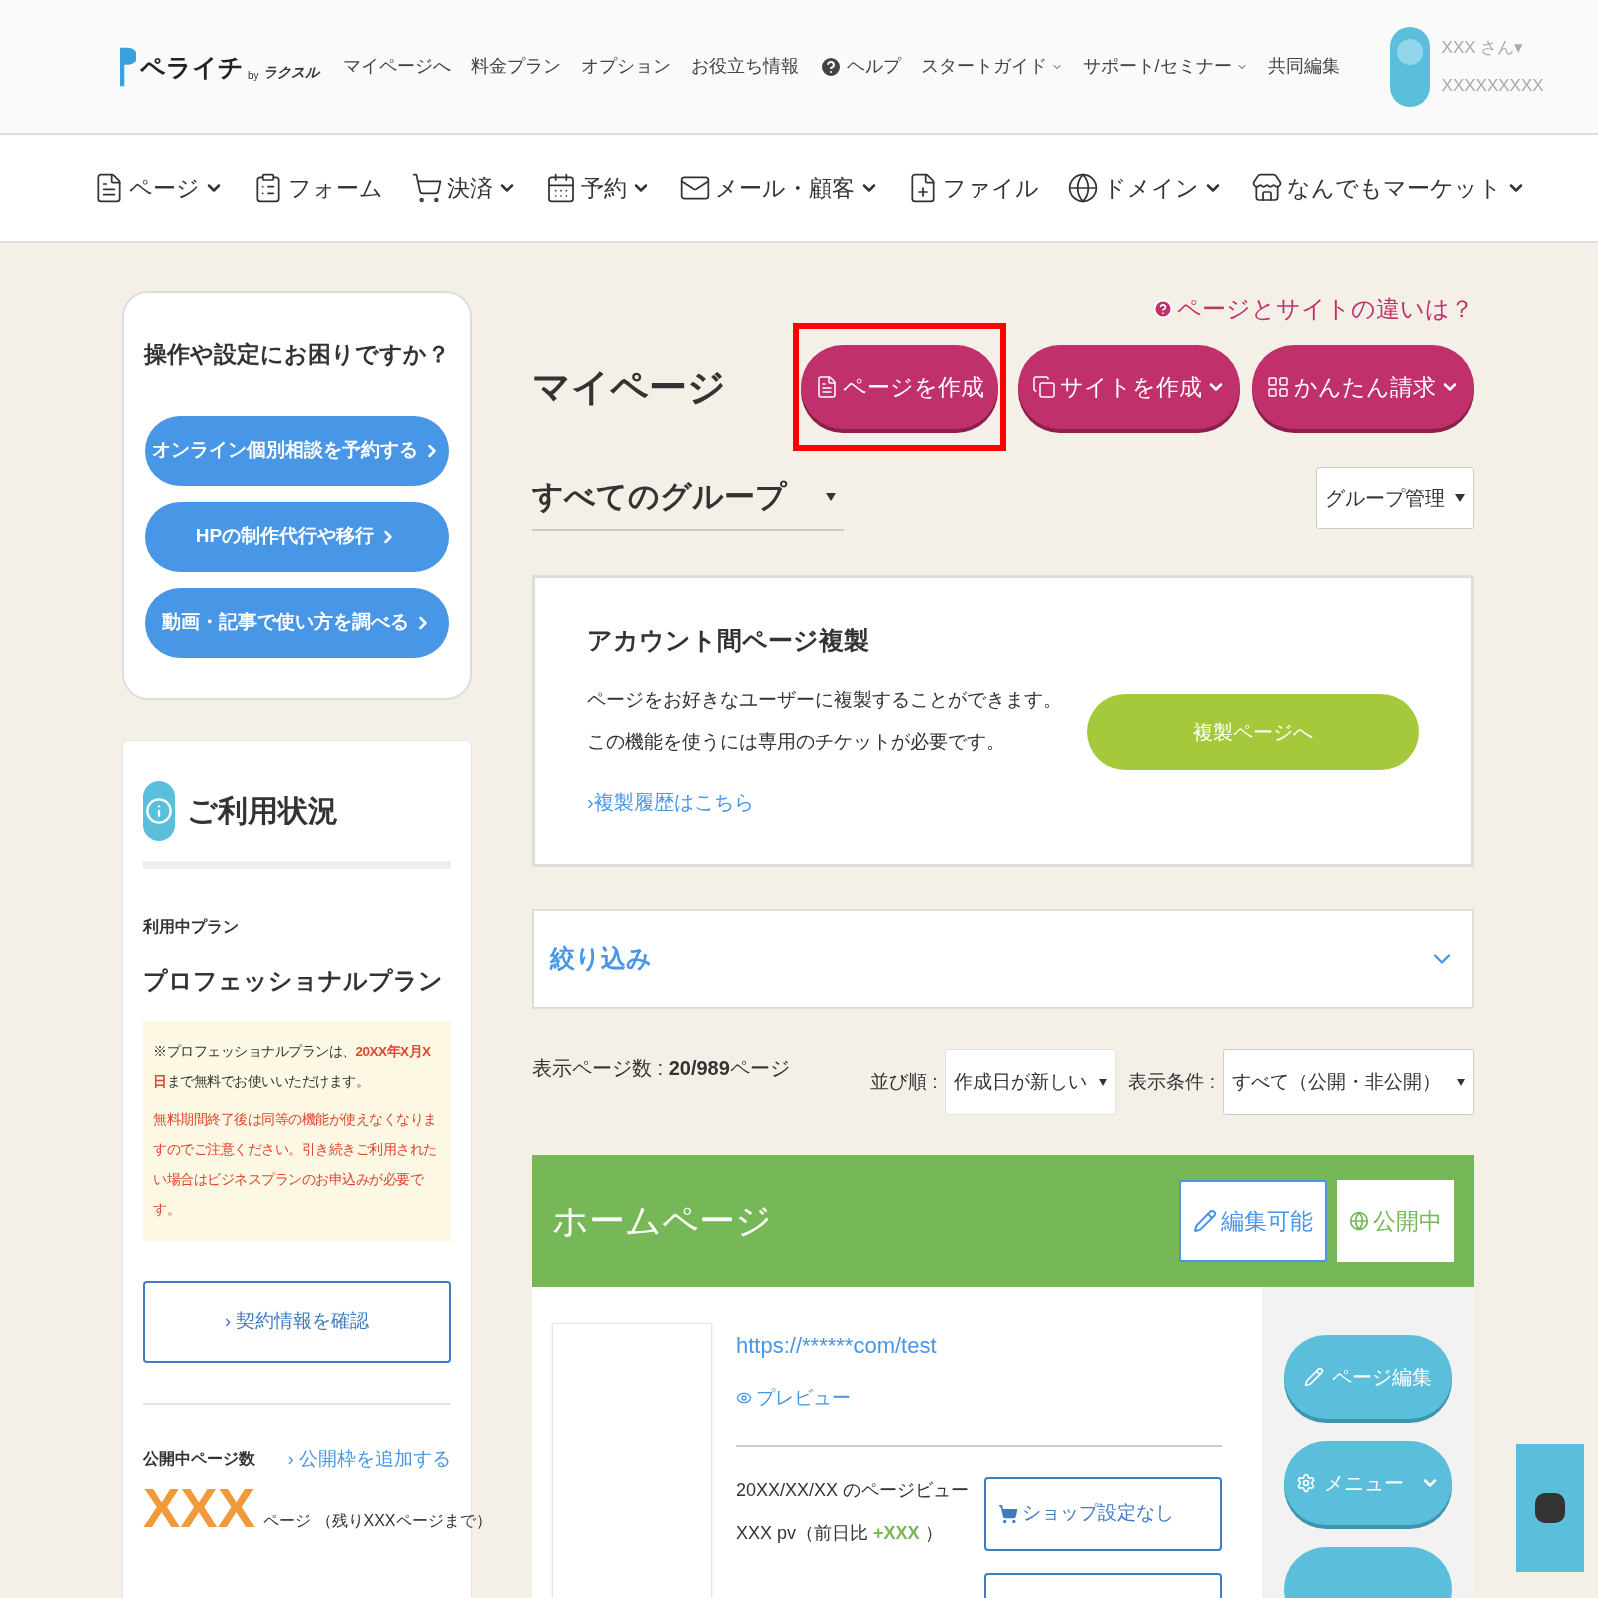 The height and width of the screenshot is (1598, 1598). I want to click on info-icon, so click(159, 810).